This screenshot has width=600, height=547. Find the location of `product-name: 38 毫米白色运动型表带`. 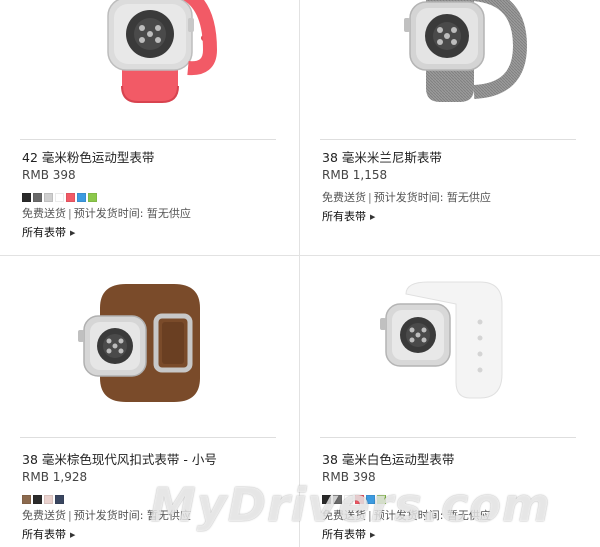

product-name: 38 毫米白色运动型表带 is located at coordinates (456, 460).